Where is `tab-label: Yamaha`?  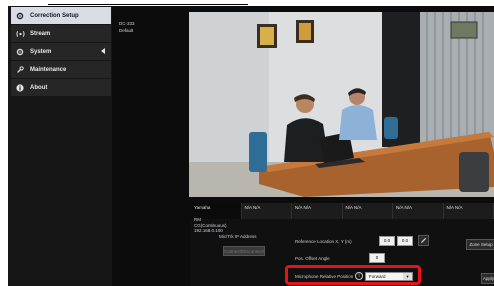 tab-label: Yamaha is located at coordinates (202, 207).